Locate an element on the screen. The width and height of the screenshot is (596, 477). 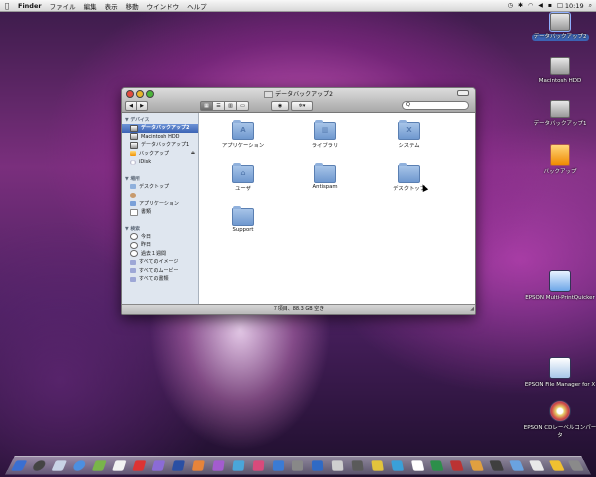
dock-trash-icon is located at coordinates (576, 465).